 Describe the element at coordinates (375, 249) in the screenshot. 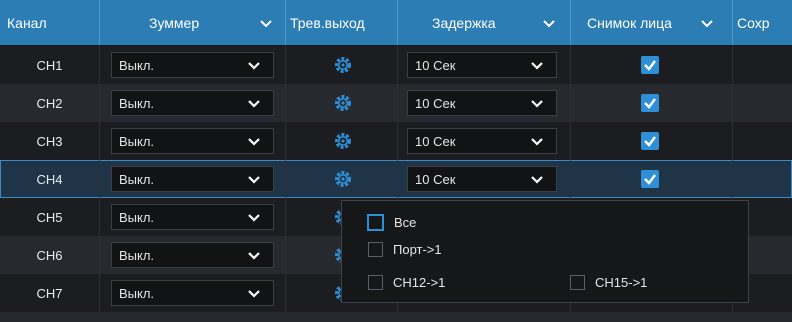

I see `checkbox-port-box` at that location.